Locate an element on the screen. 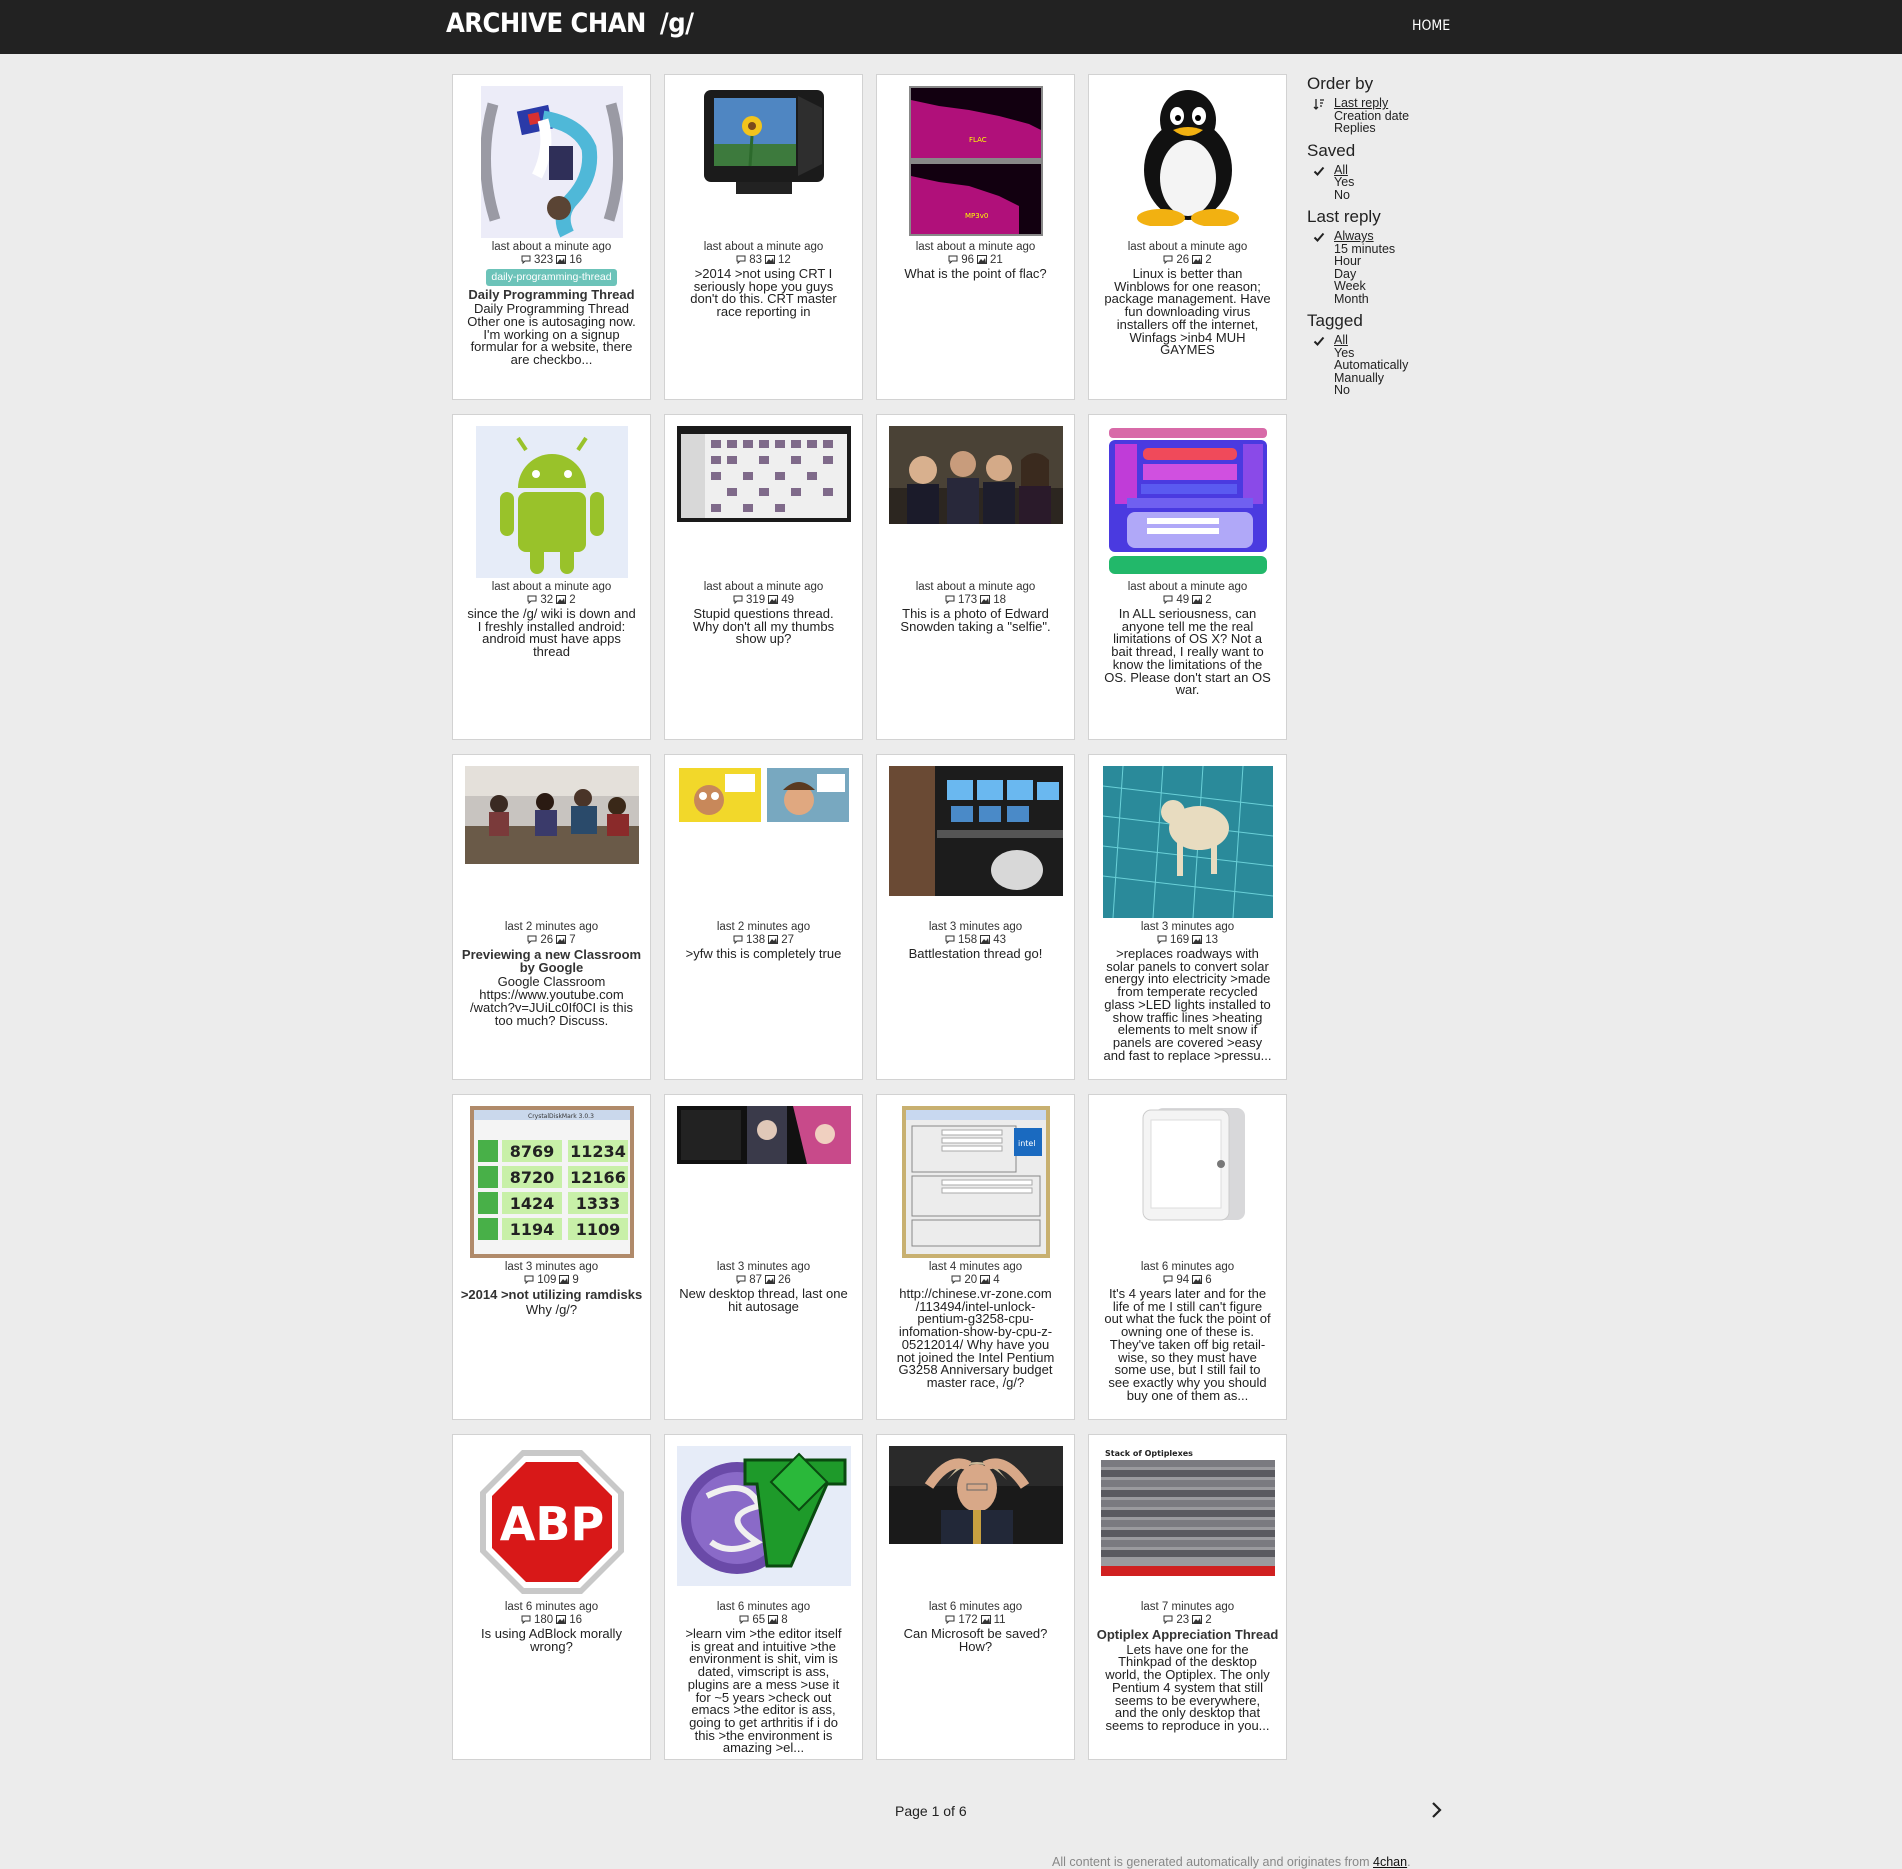  filter-option: Replies is located at coordinates (1397, 128).